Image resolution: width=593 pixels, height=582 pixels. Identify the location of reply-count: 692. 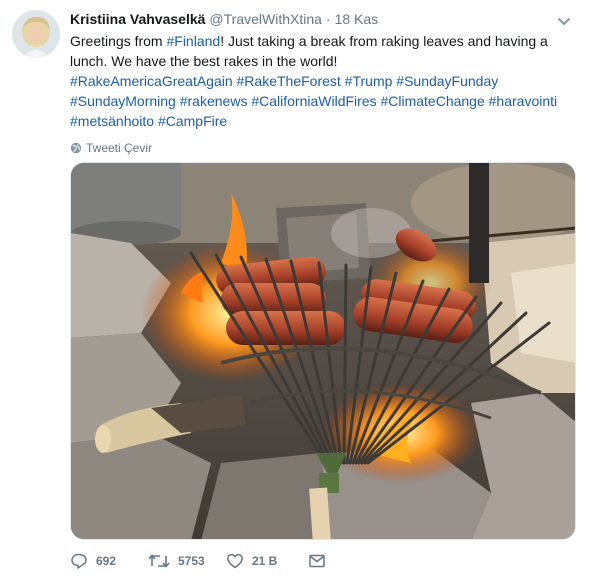
(106, 561).